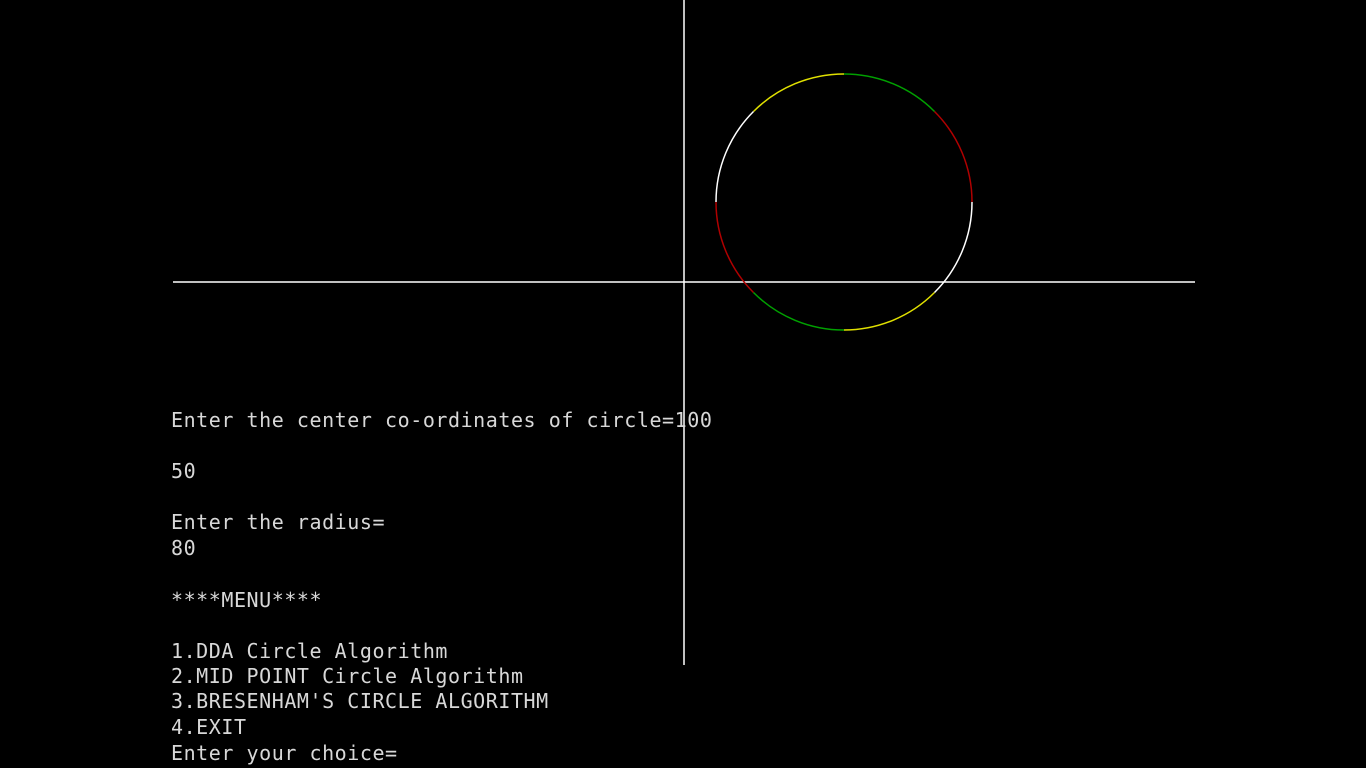 The width and height of the screenshot is (1366, 768). I want to click on menu-item-midpoint: 2.MID POINT Circle Algorithm, so click(347, 676).